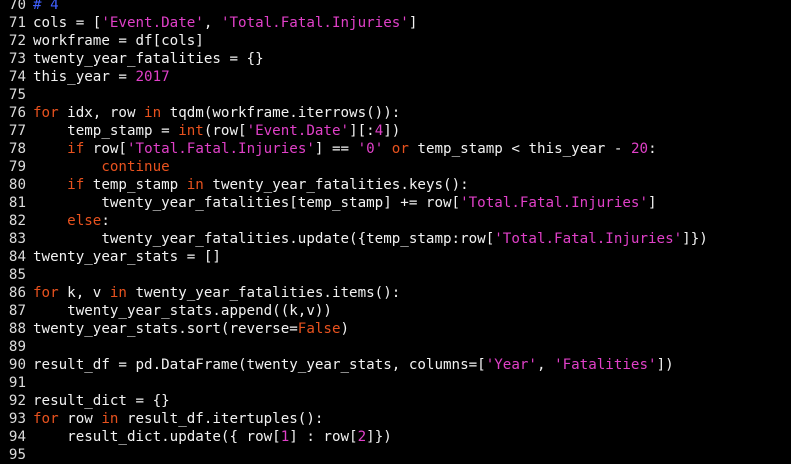 Image resolution: width=791 pixels, height=464 pixels. I want to click on code-token: twenty_year_stats.append((k,v)), so click(182, 311).